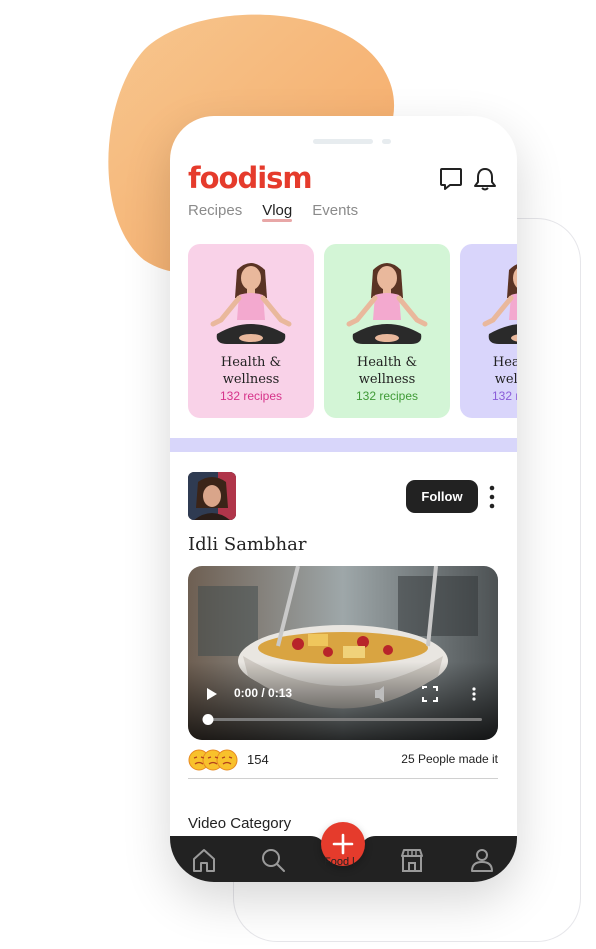  Describe the element at coordinates (343, 141) in the screenshot. I see `speaker-notch` at that location.